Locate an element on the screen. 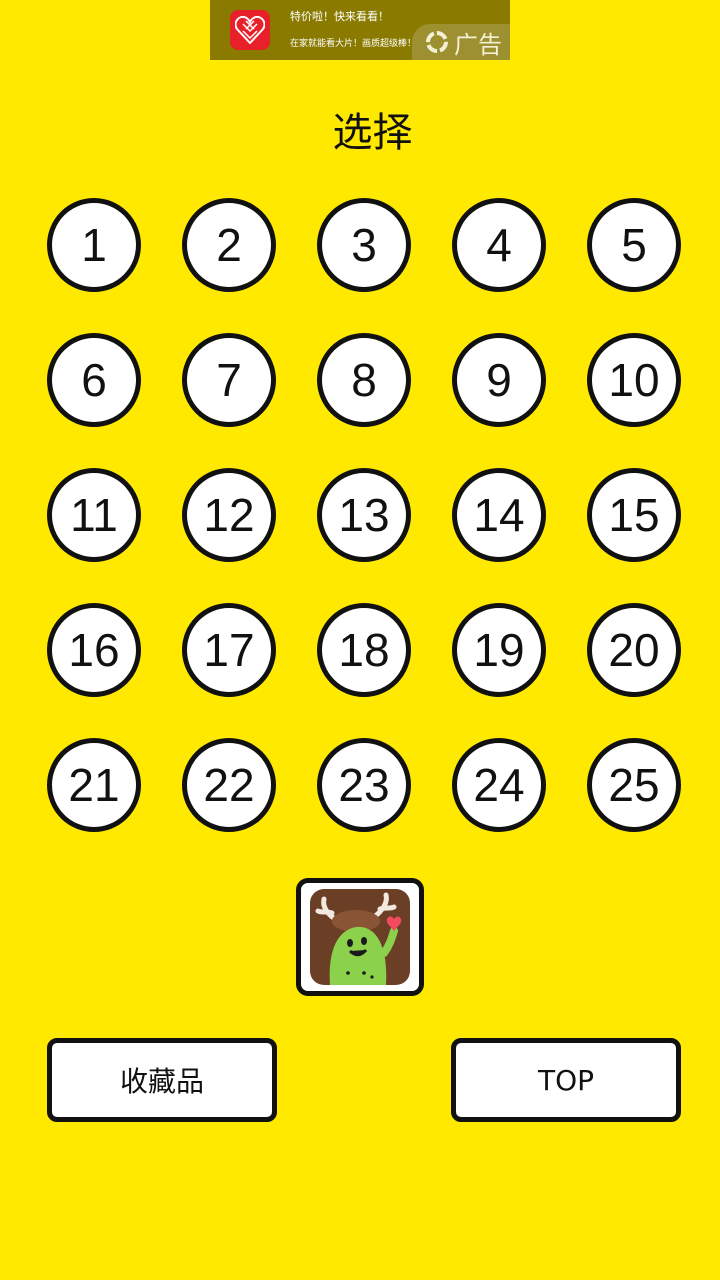  level-button: 2 is located at coordinates (229, 245).